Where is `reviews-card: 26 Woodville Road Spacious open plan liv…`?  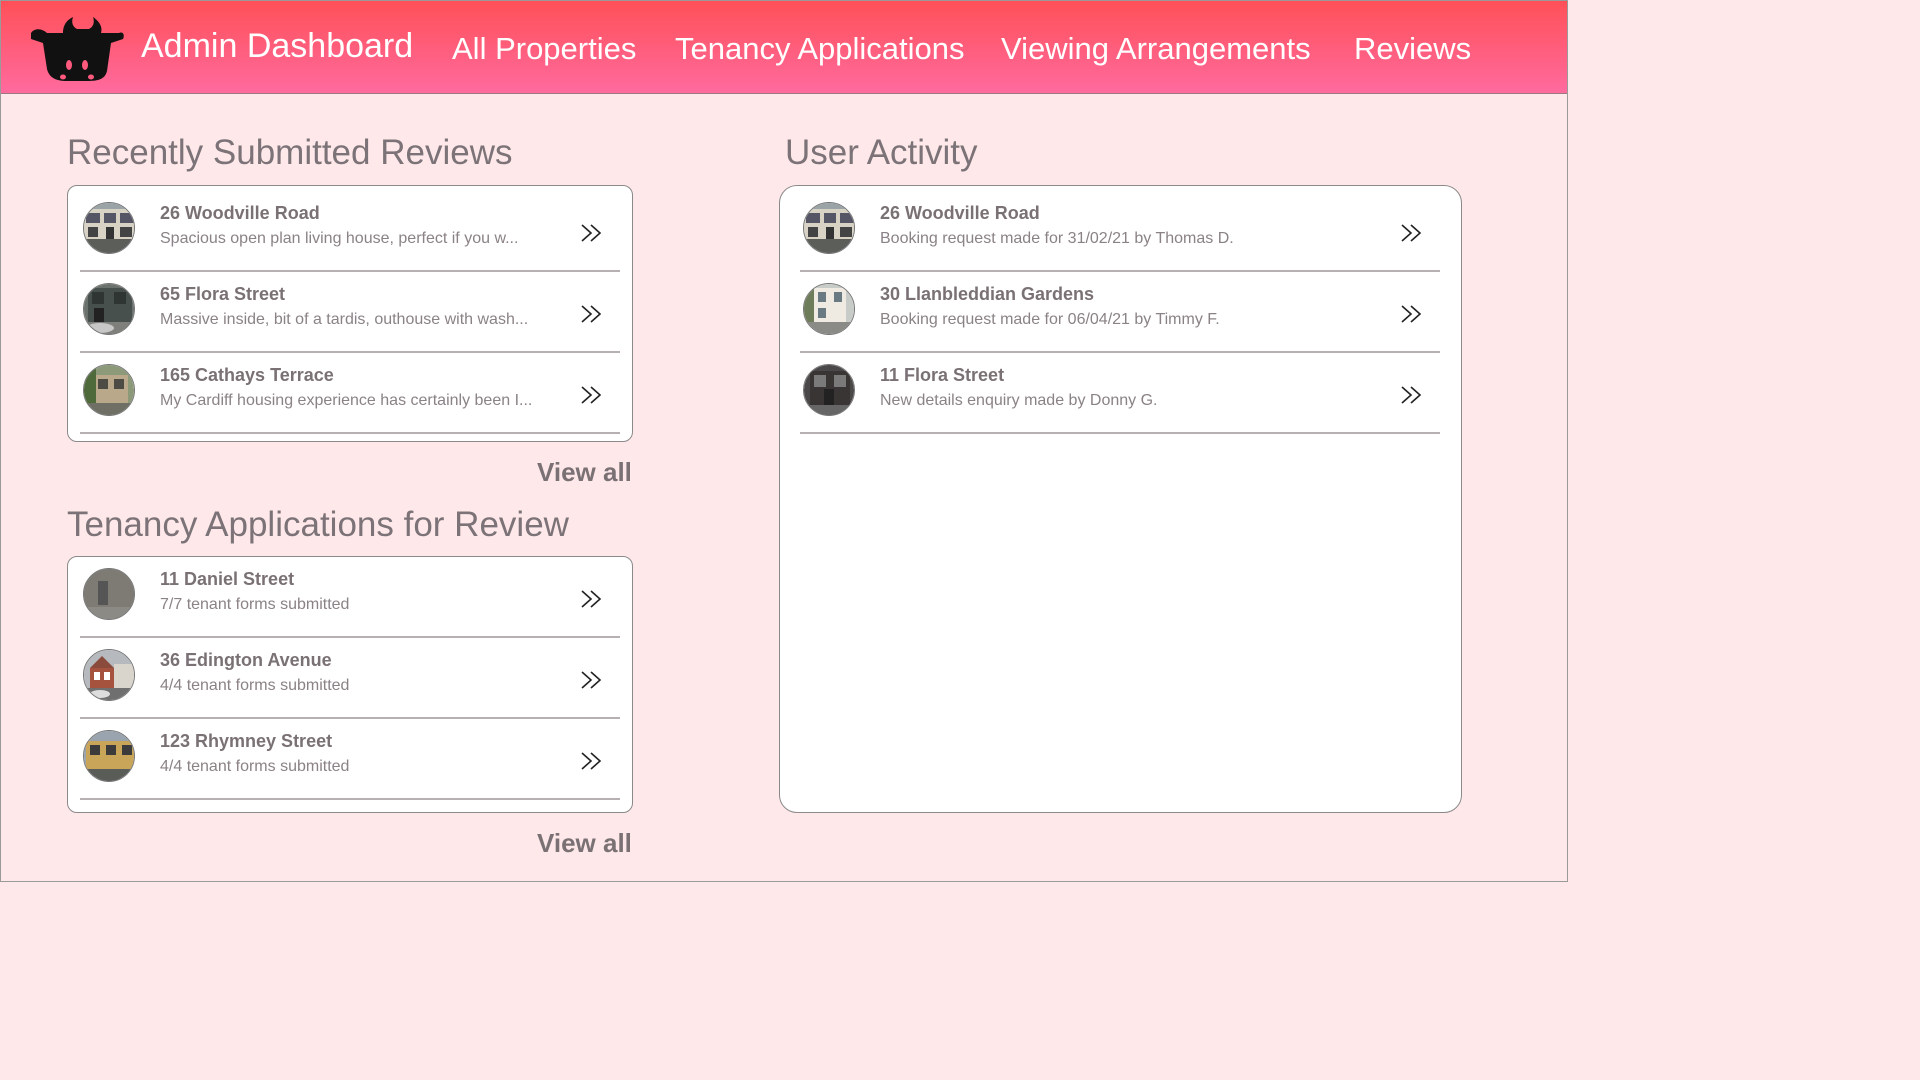
reviews-card: 26 Woodville Road Spacious open plan liv… is located at coordinates (350, 313).